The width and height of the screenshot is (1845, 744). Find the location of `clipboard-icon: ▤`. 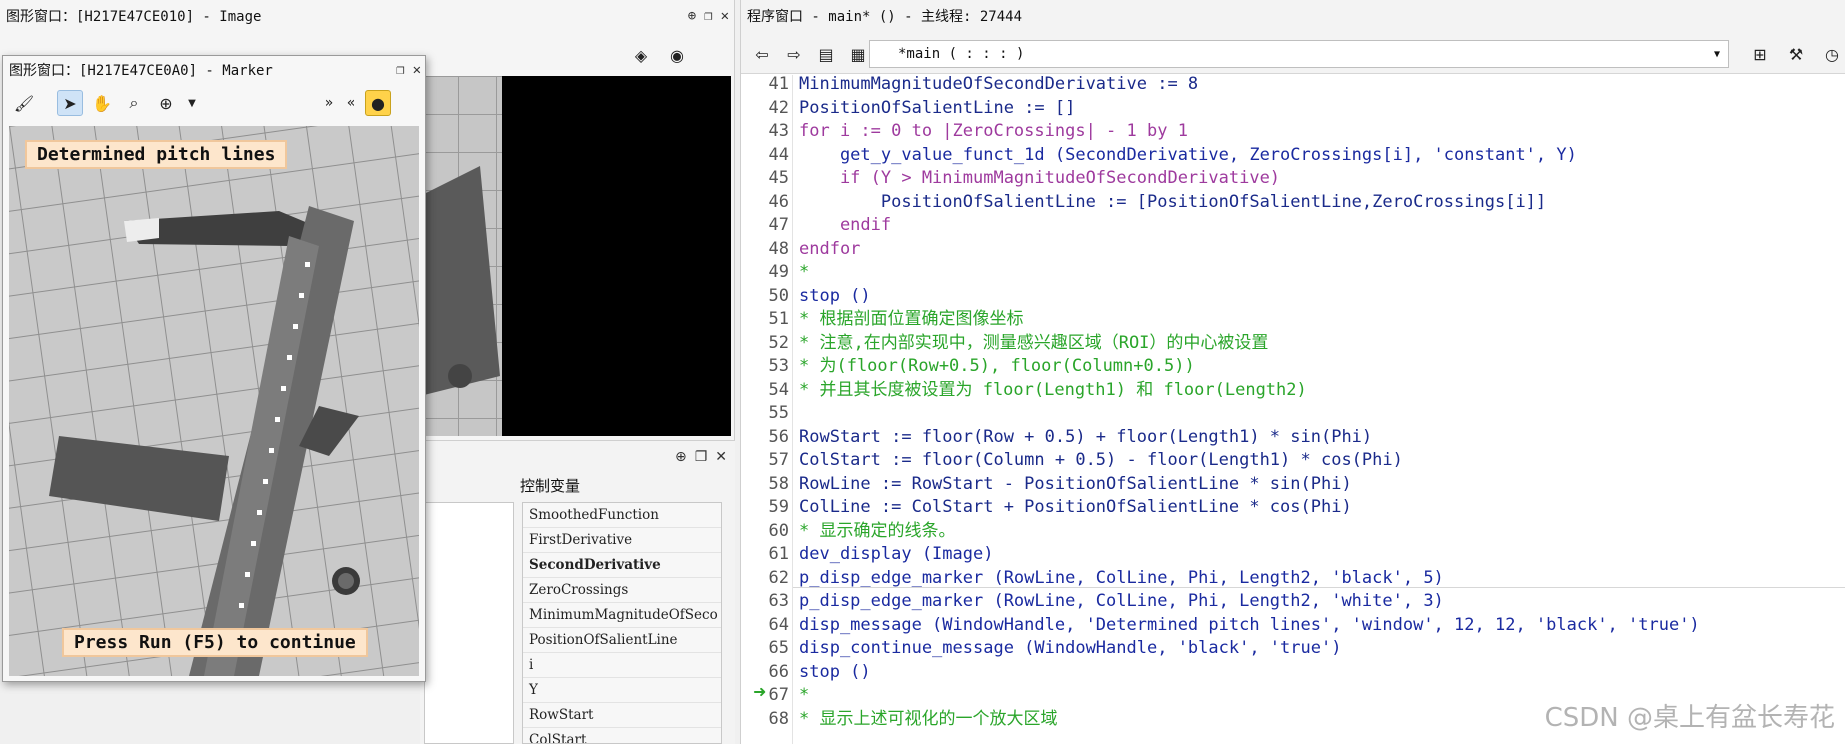

clipboard-icon: ▤ is located at coordinates (826, 54).